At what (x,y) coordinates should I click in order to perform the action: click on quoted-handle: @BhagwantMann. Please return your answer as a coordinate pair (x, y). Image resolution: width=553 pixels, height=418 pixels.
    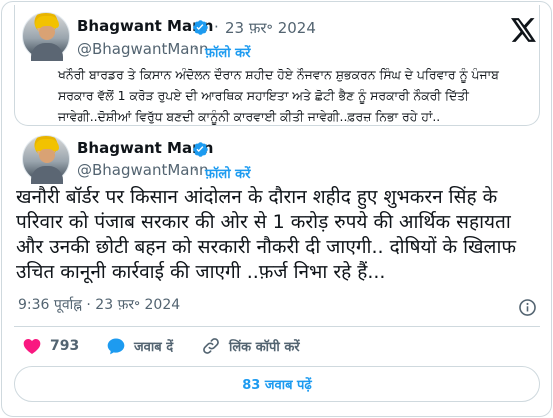
    Looking at the image, I should click on (143, 49).